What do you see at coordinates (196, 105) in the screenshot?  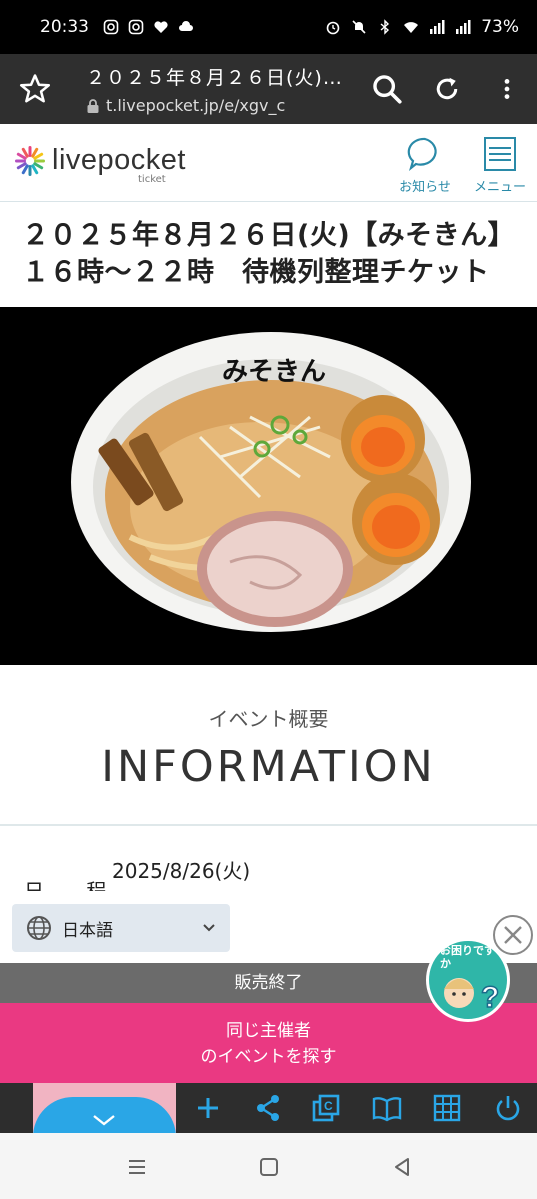 I see `url-text: t.livepocket.jp/e/xgv_c` at bounding box center [196, 105].